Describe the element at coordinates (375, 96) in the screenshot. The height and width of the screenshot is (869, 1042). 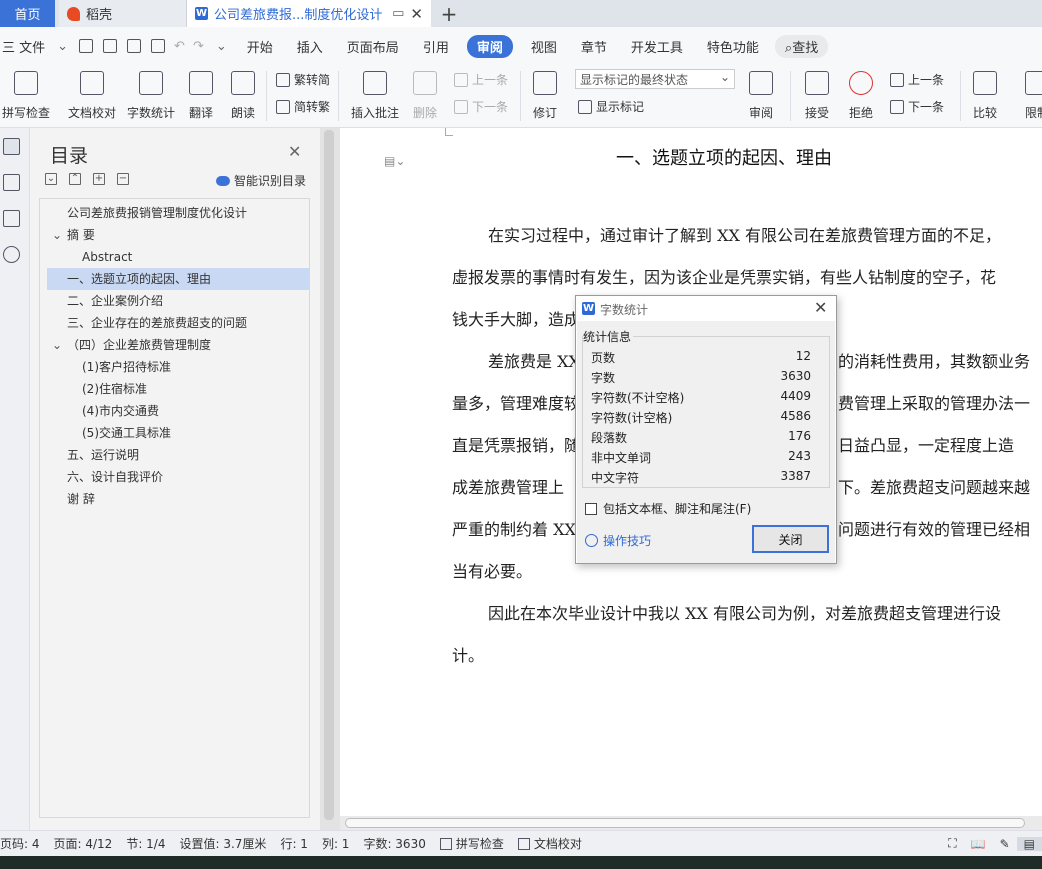
I see `insert-comment-button: 插入批注` at that location.